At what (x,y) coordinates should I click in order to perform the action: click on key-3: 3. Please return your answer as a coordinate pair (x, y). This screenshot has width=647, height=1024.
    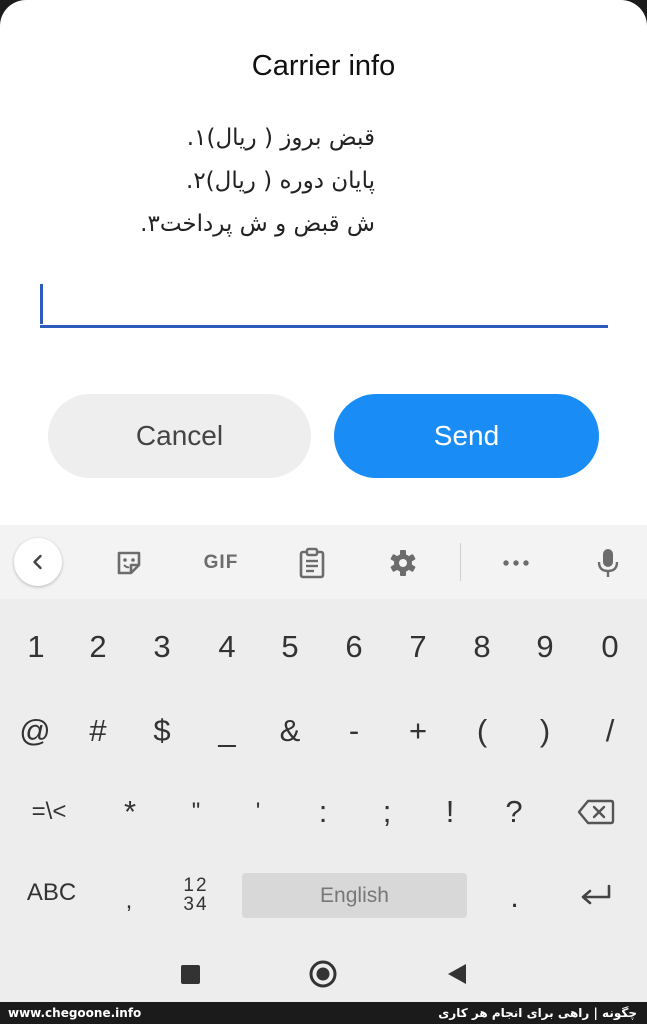
    Looking at the image, I should click on (162, 647).